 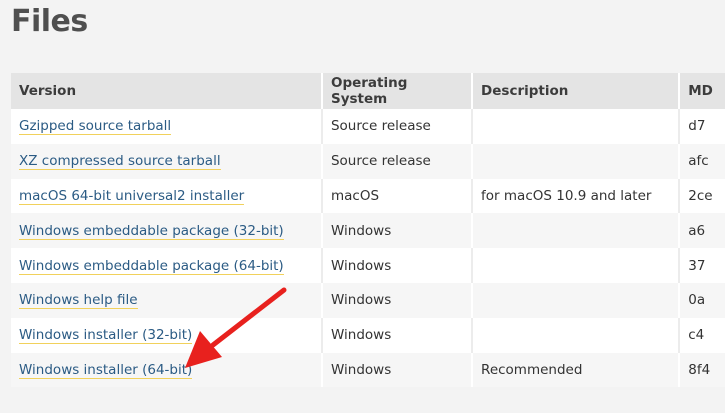 I want to click on table-row: Windows installer (32-bit) Windows c4, so click(x=368, y=335).